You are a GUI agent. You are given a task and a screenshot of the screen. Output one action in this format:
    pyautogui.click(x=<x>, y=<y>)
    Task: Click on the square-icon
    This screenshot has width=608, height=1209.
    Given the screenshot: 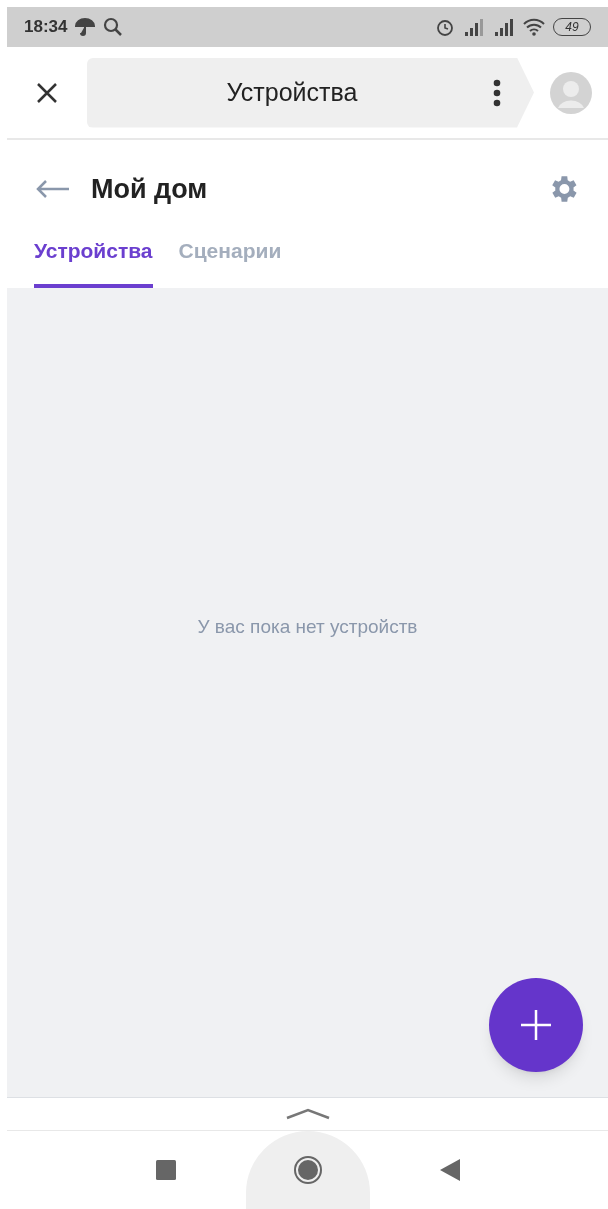 What is the action you would take?
    pyautogui.click(x=165, y=1170)
    